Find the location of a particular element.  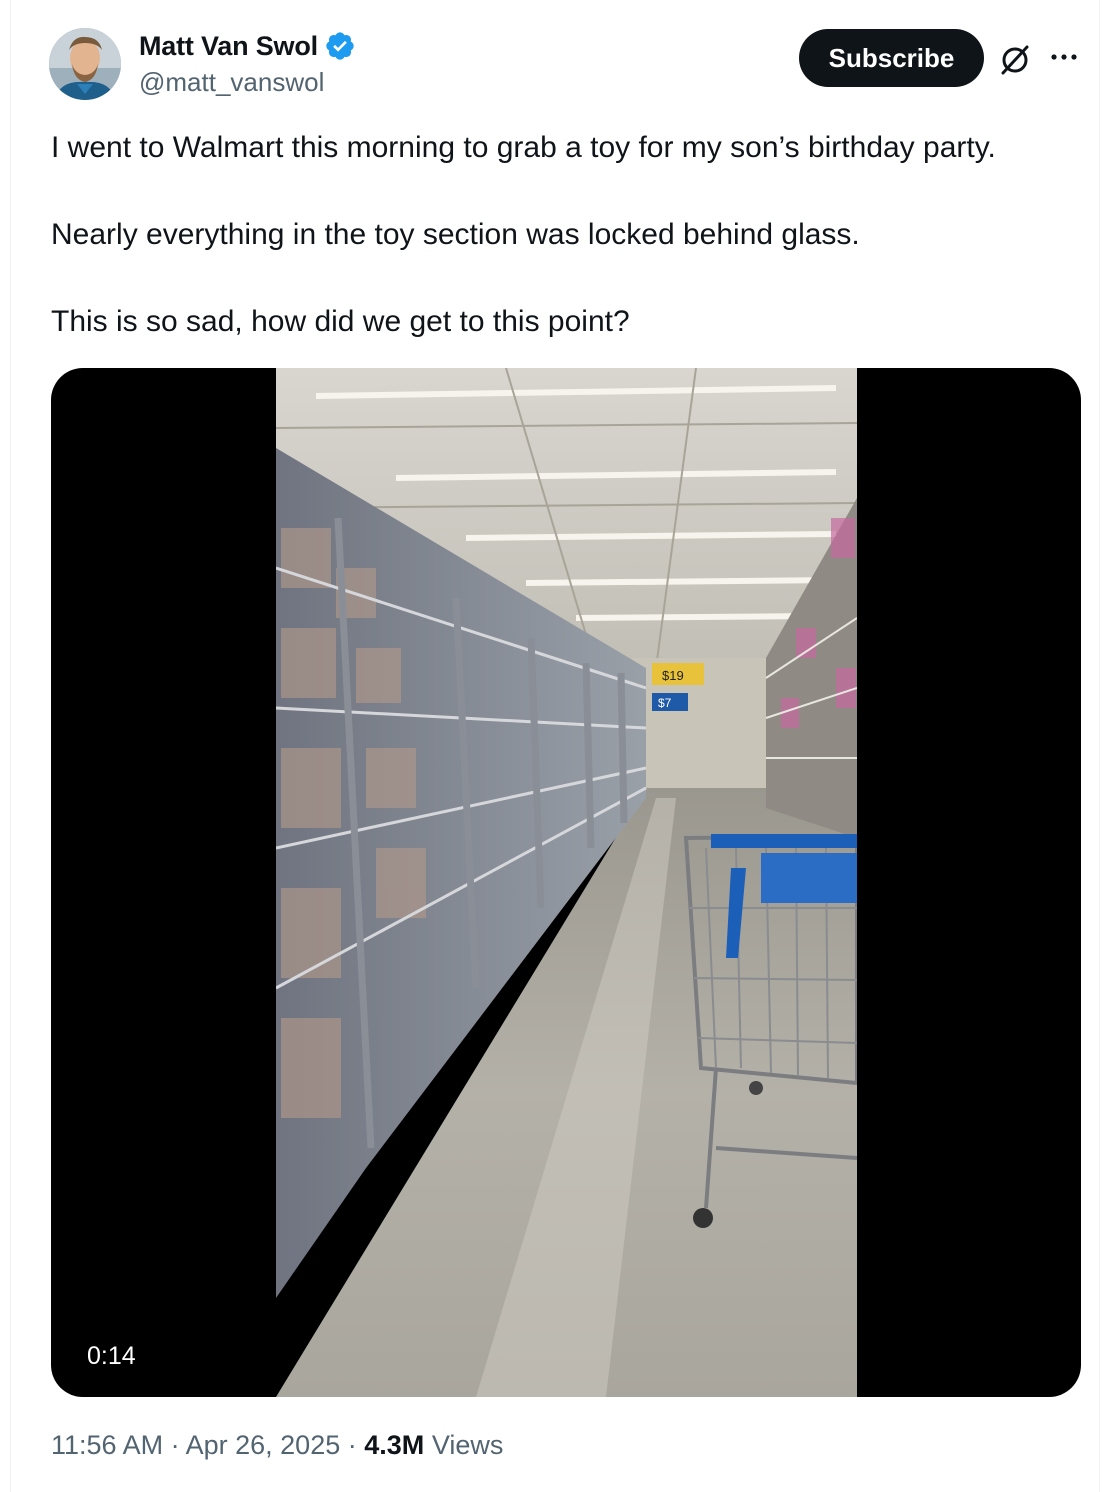

tweet-meta: 11:56 AM · Apr 26, 2025 · 4.3M Views is located at coordinates (277, 1445).